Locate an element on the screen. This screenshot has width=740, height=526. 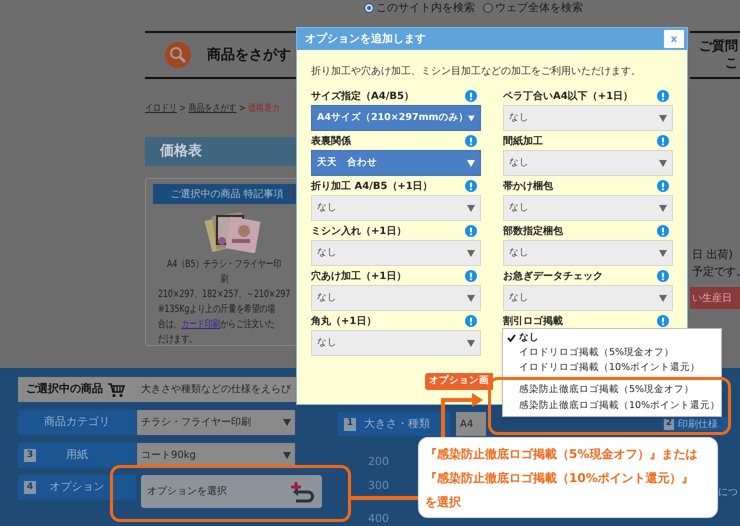
alert-mark: ！ is located at coordinates (291, 195).